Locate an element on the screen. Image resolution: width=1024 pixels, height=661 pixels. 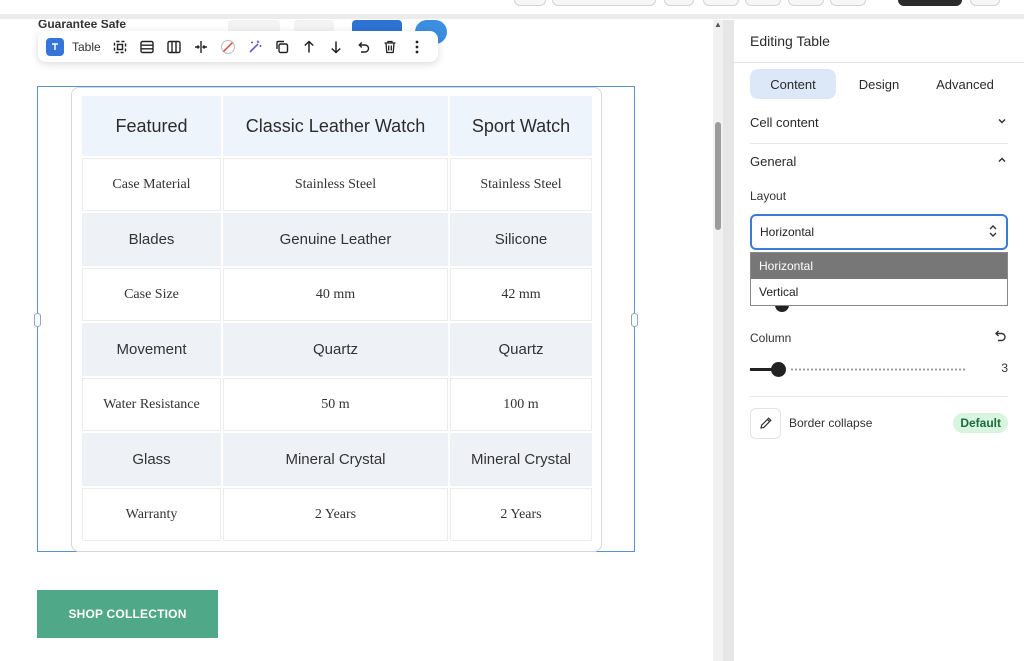
table-cell: 100 m is located at coordinates (521, 404).